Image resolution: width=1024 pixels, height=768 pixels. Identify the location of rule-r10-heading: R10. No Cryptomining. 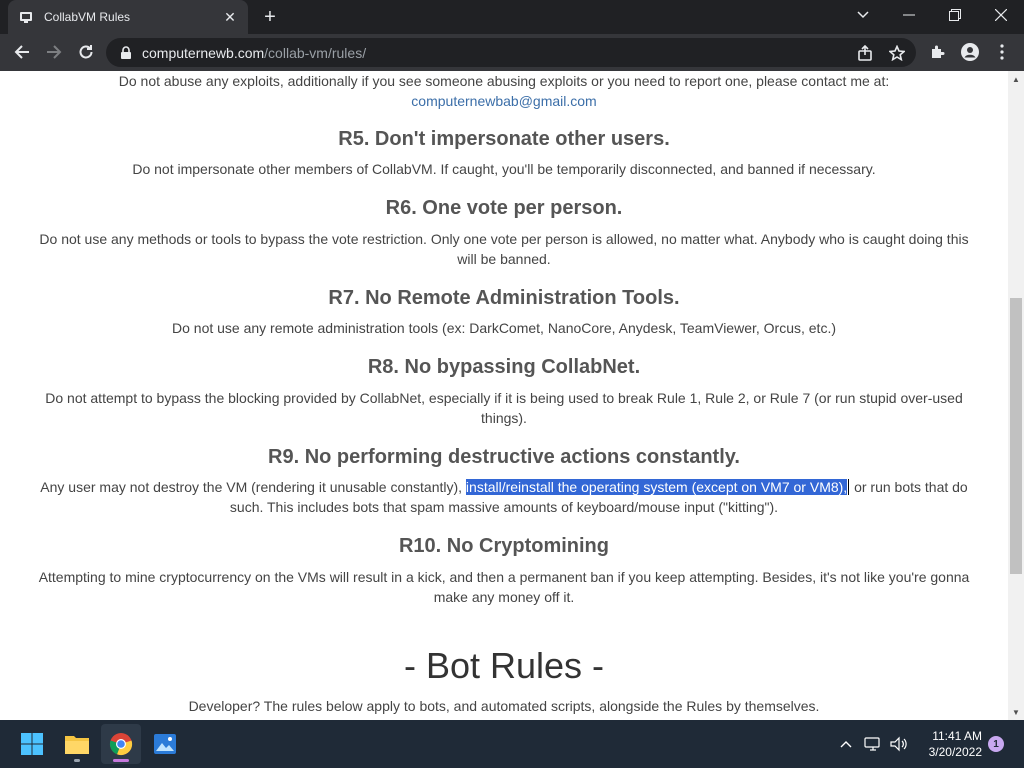
(503, 546).